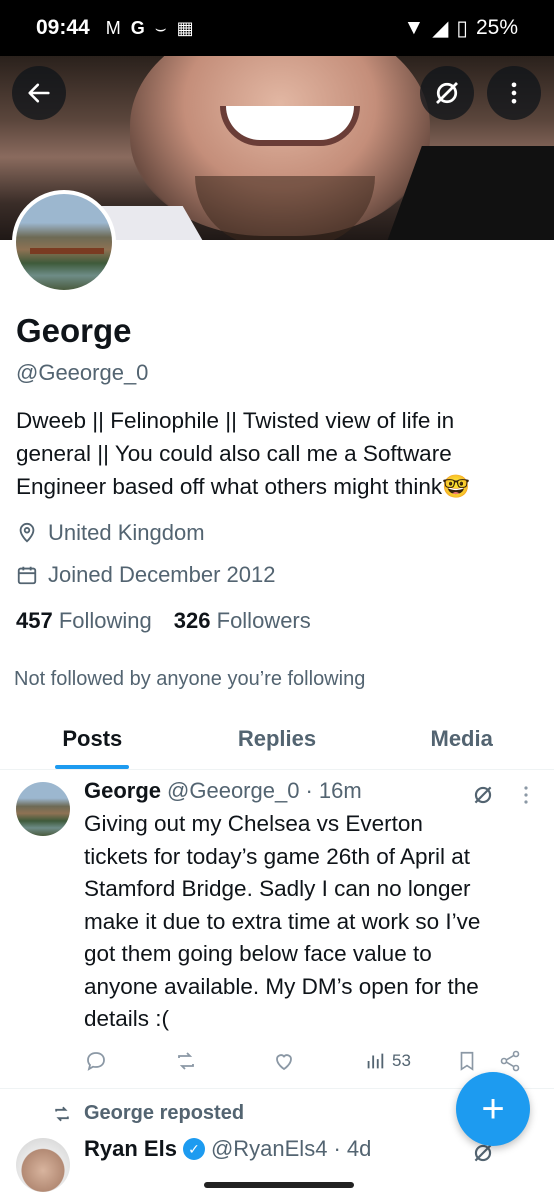 The height and width of the screenshot is (1200, 554). What do you see at coordinates (401, 1060) in the screenshot?
I see `views-count: 53` at bounding box center [401, 1060].